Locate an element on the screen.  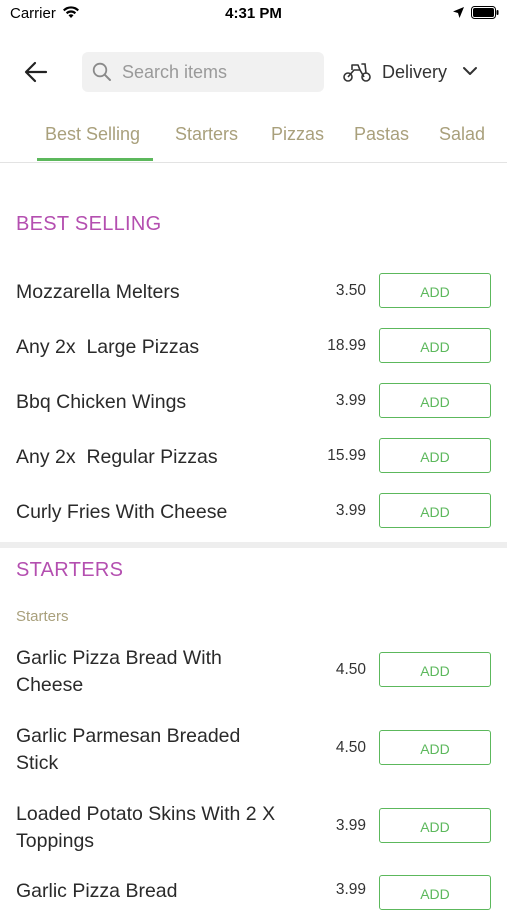
status-time: 4:31 PM is located at coordinates (253, 13).